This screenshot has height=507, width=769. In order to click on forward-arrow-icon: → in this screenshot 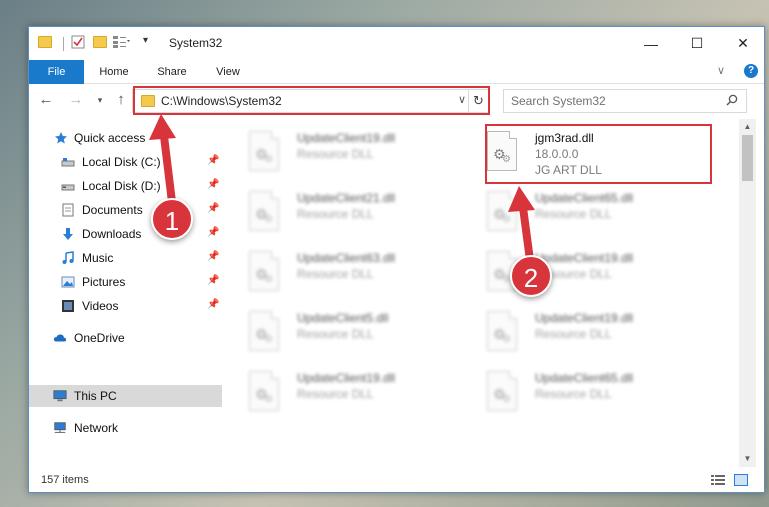, I will do `click(76, 100)`.